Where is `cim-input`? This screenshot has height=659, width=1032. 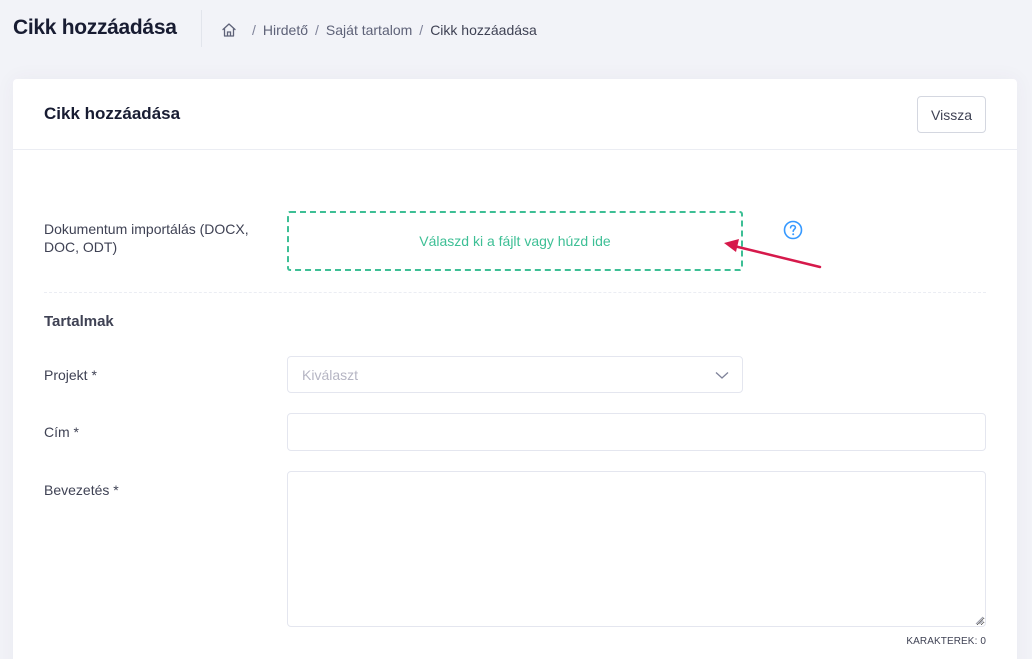 cim-input is located at coordinates (636, 432).